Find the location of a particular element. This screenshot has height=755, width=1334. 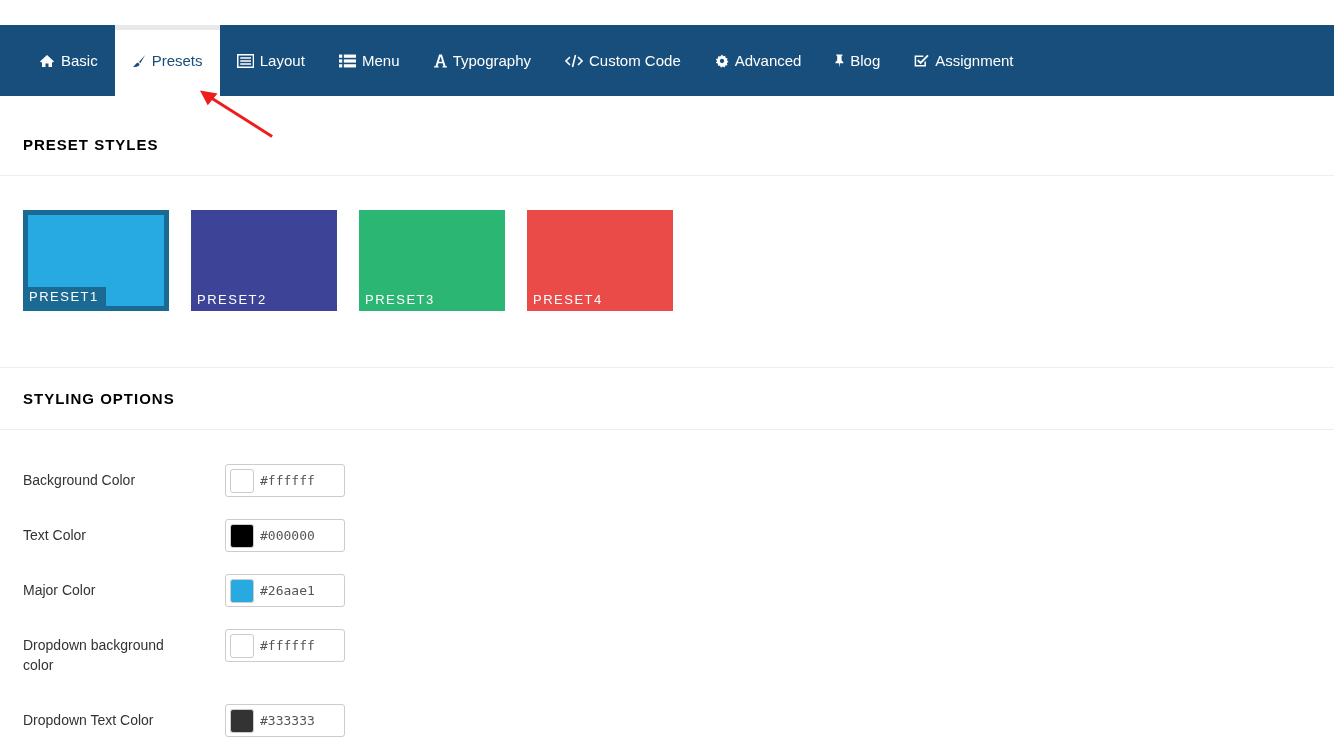

tab: Blog is located at coordinates (858, 60).